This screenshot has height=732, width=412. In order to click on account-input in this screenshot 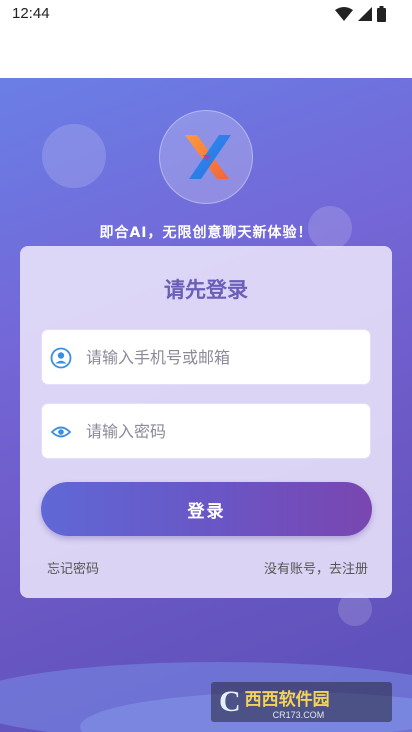, I will do `click(224, 357)`.